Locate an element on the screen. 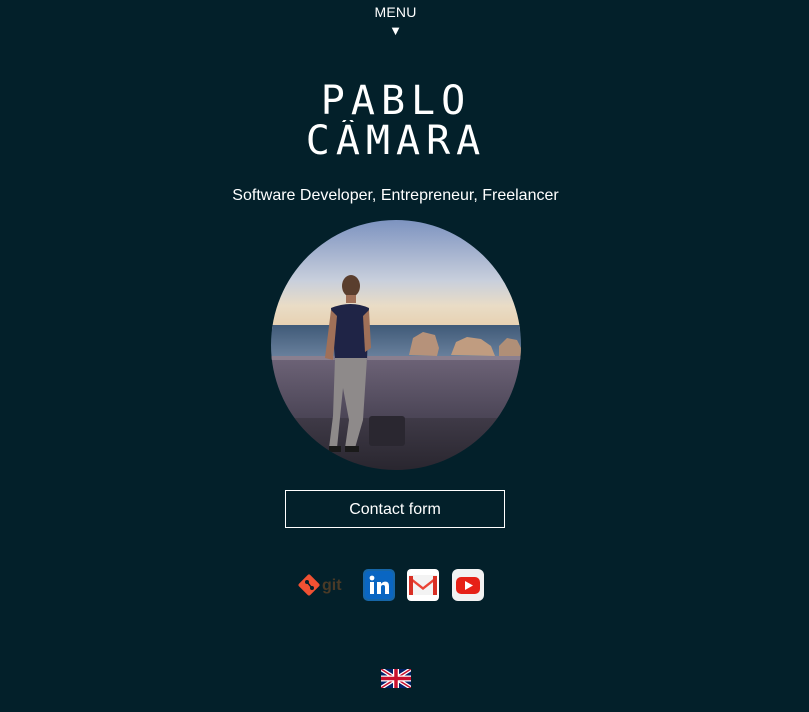 This screenshot has height=712, width=809. menu-toggle: MENU ▼ is located at coordinates (395, 21).